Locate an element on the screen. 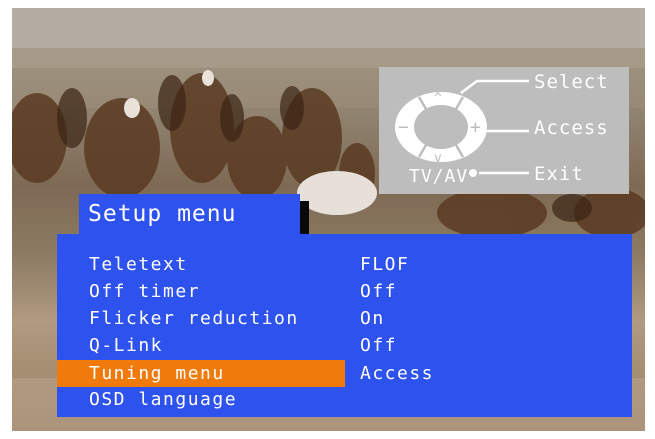 The height and width of the screenshot is (439, 655). menu-row-q-link: Q-Link Off is located at coordinates (344, 345).